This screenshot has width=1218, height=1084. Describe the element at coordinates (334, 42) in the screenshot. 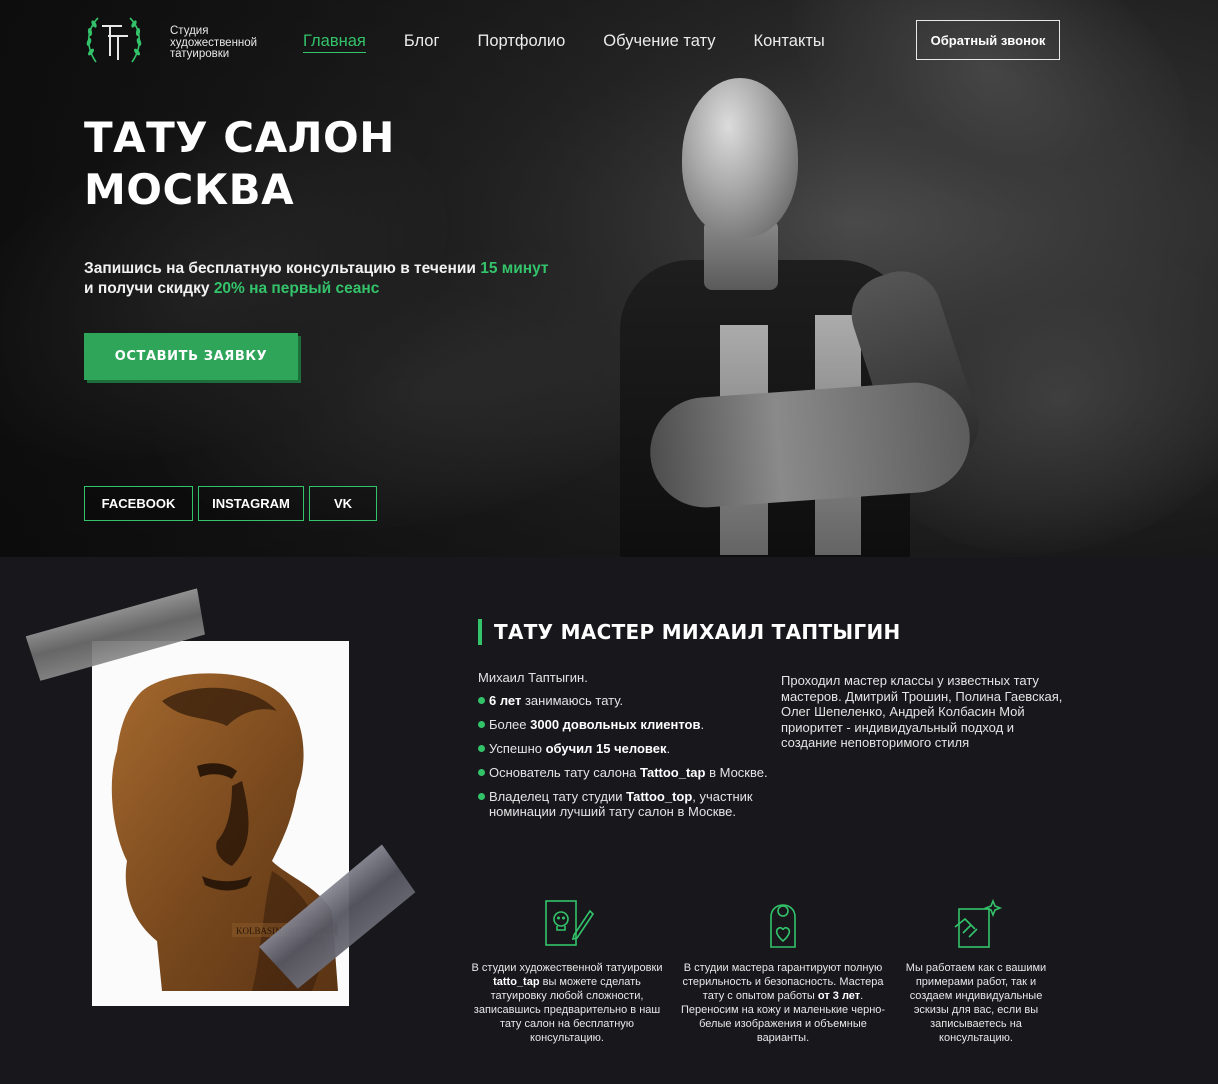

I see `nav-link-home: Главная` at that location.